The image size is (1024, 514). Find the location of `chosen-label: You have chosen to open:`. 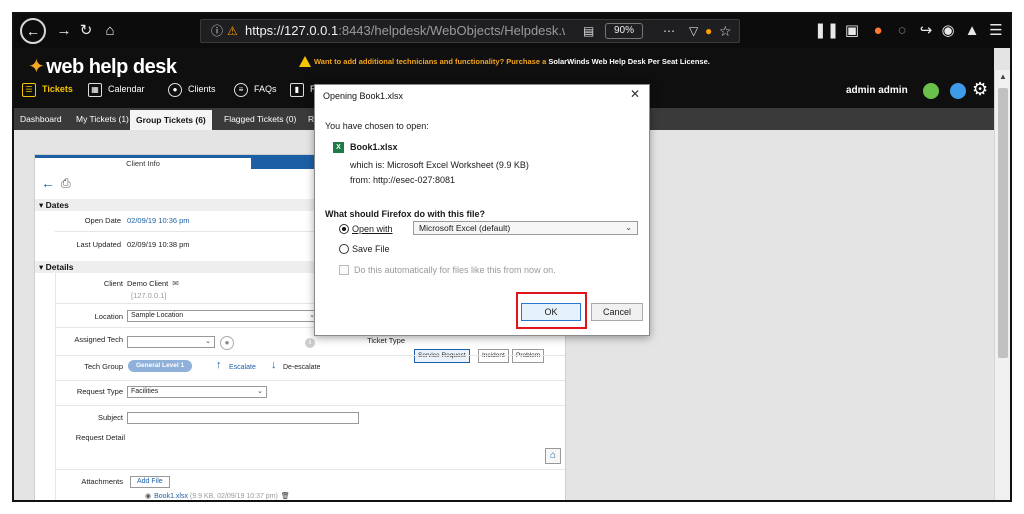

chosen-label: You have chosen to open: is located at coordinates (377, 126).